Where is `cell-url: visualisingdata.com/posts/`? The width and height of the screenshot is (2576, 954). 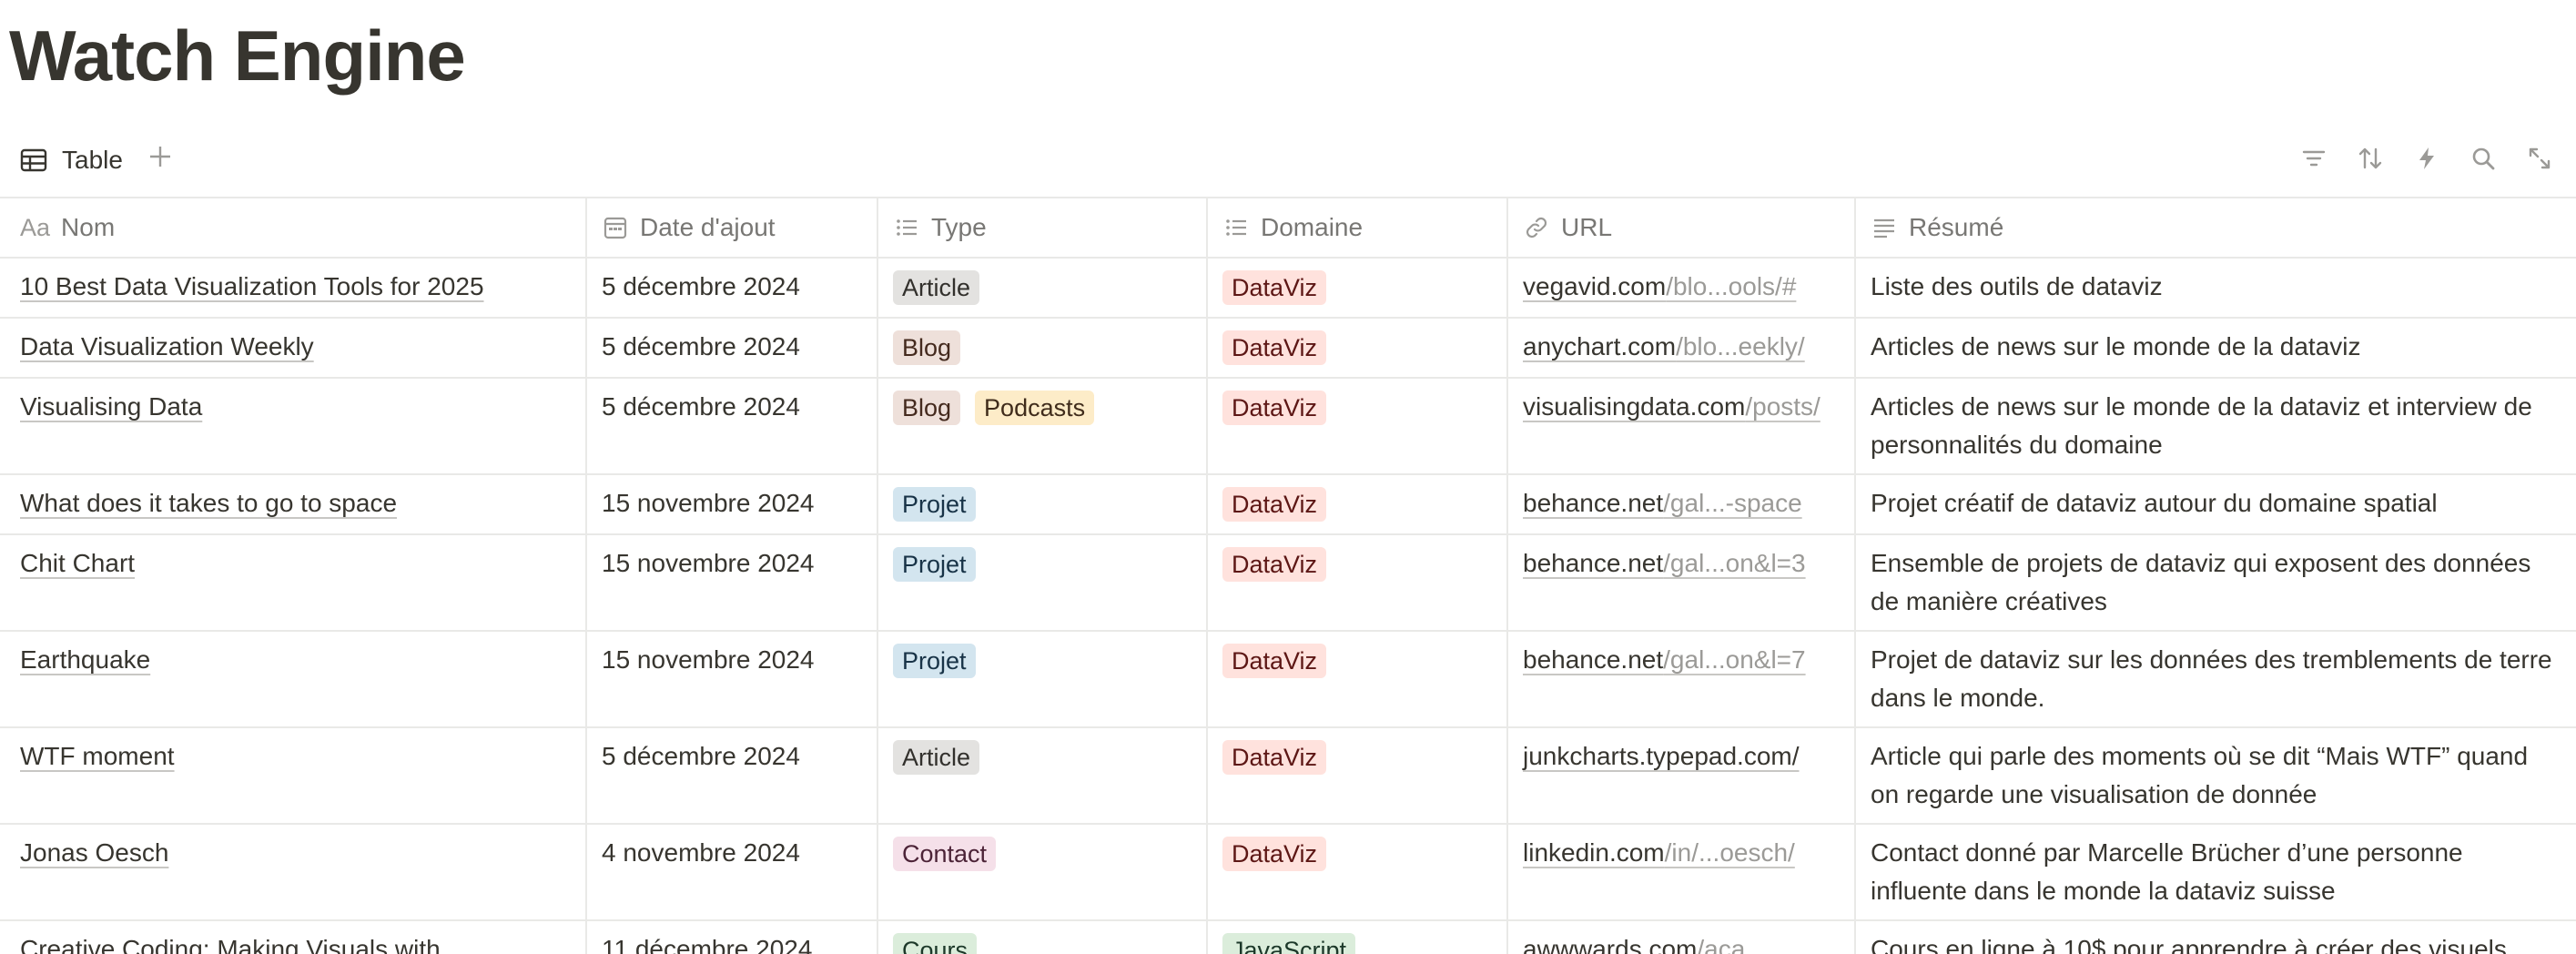 cell-url: visualisingdata.com/posts/ is located at coordinates (1682, 426).